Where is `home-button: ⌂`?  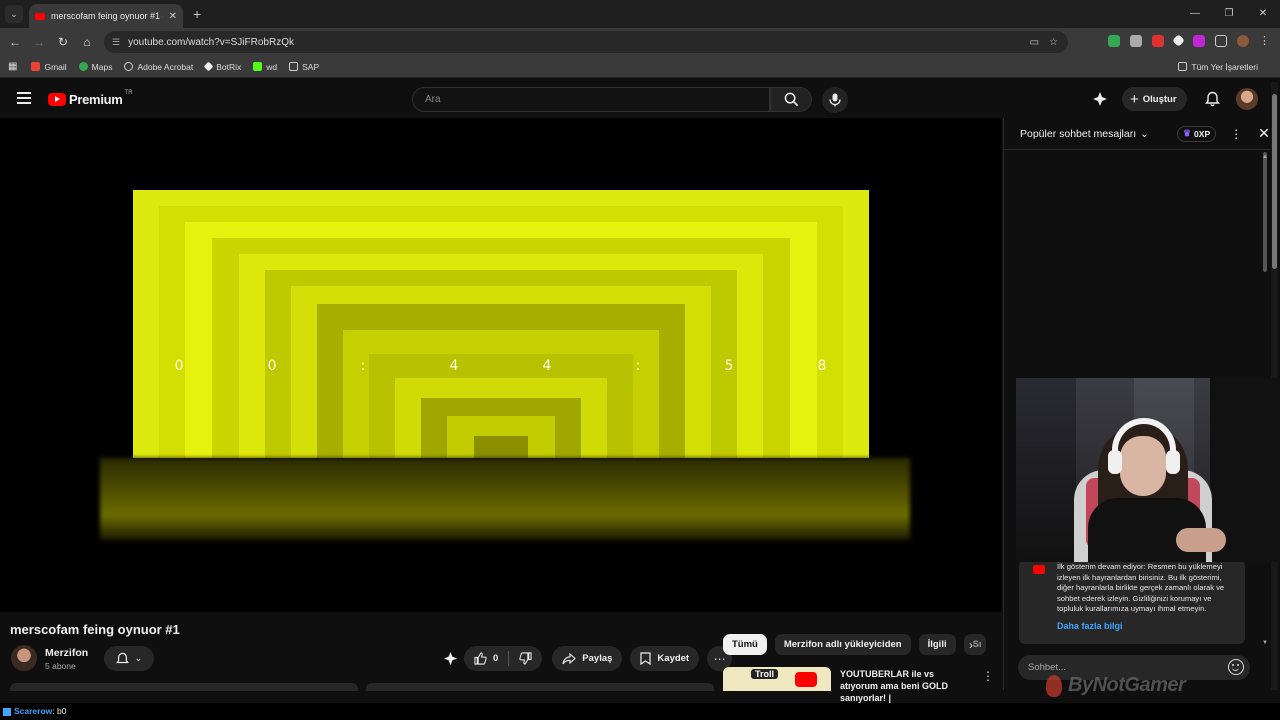
home-button: ⌂ is located at coordinates (87, 42).